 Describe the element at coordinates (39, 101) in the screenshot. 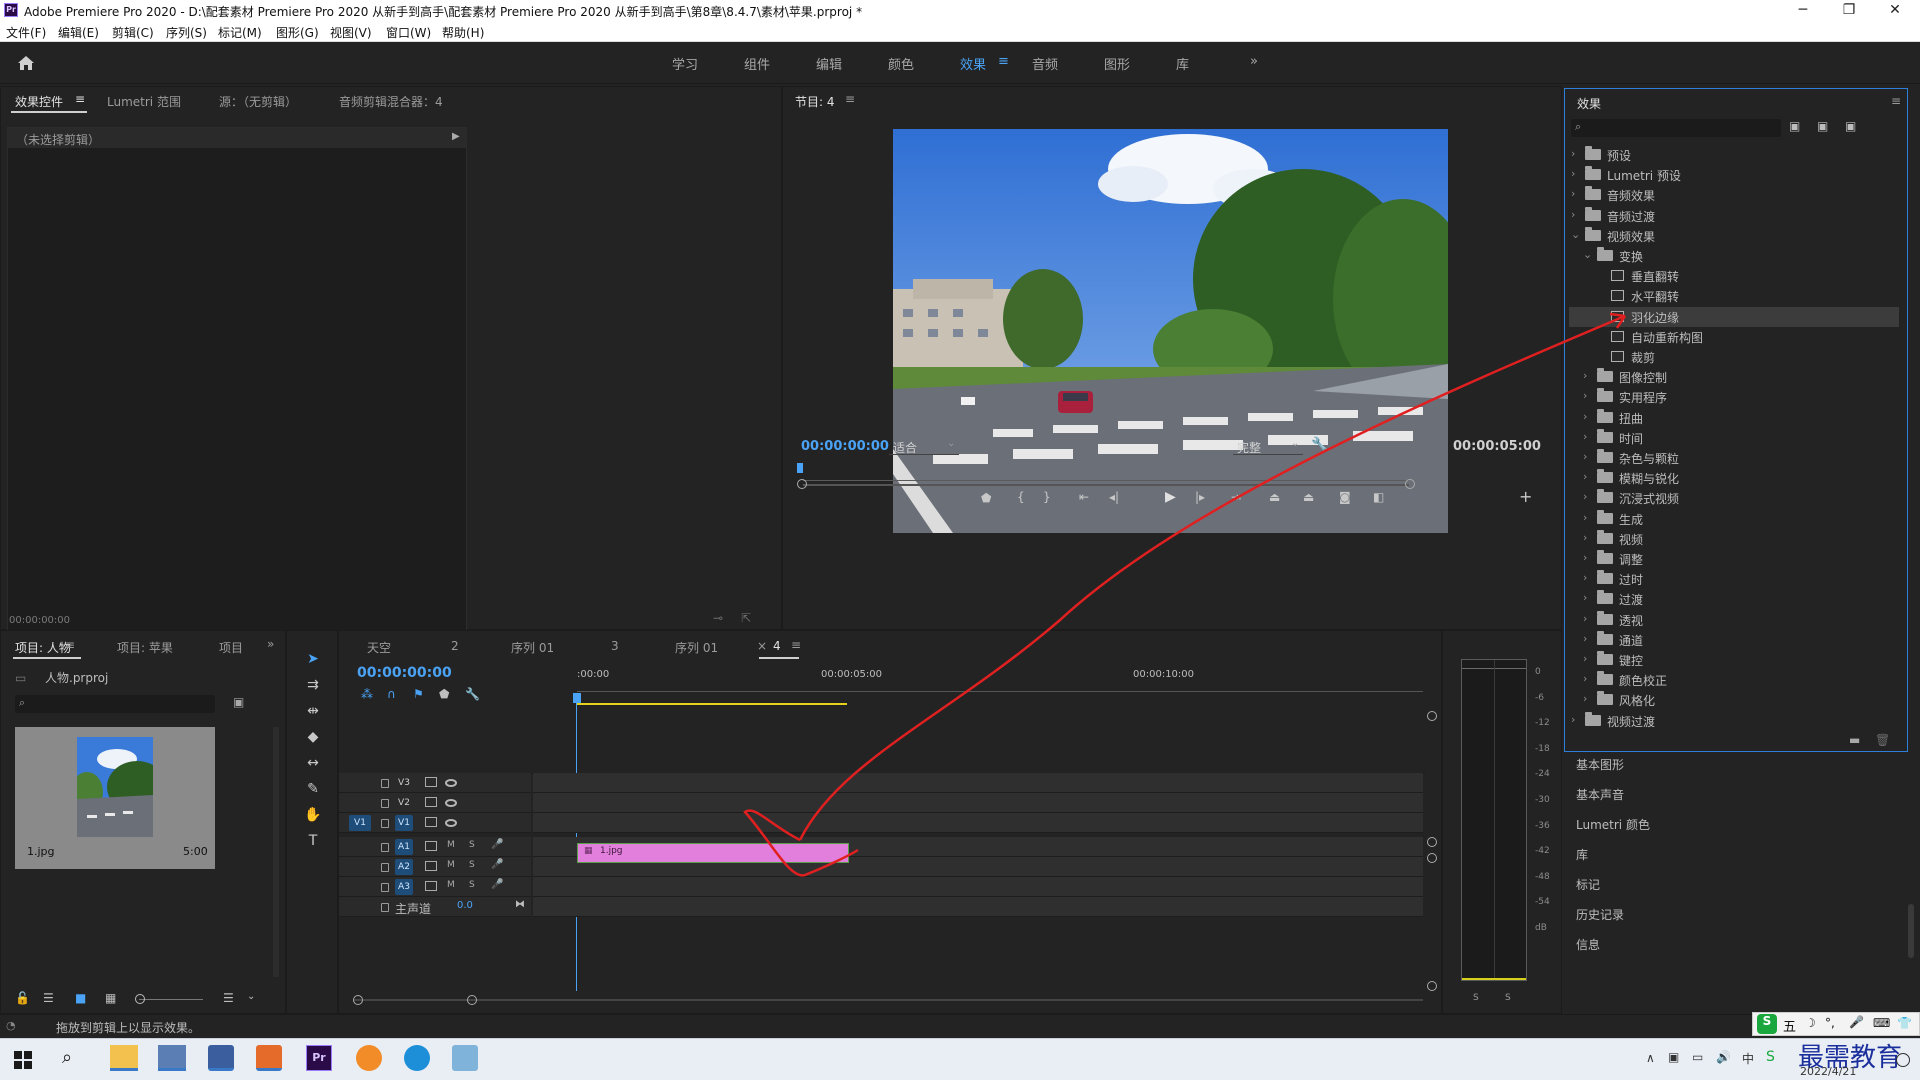

I see `tab-effect-controls: 效果控件` at that location.